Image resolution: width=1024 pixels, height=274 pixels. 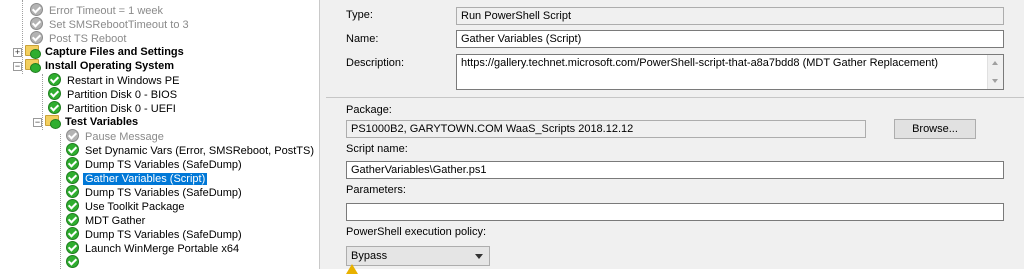 What do you see at coordinates (995, 72) in the screenshot?
I see `description-scrollbar` at bounding box center [995, 72].